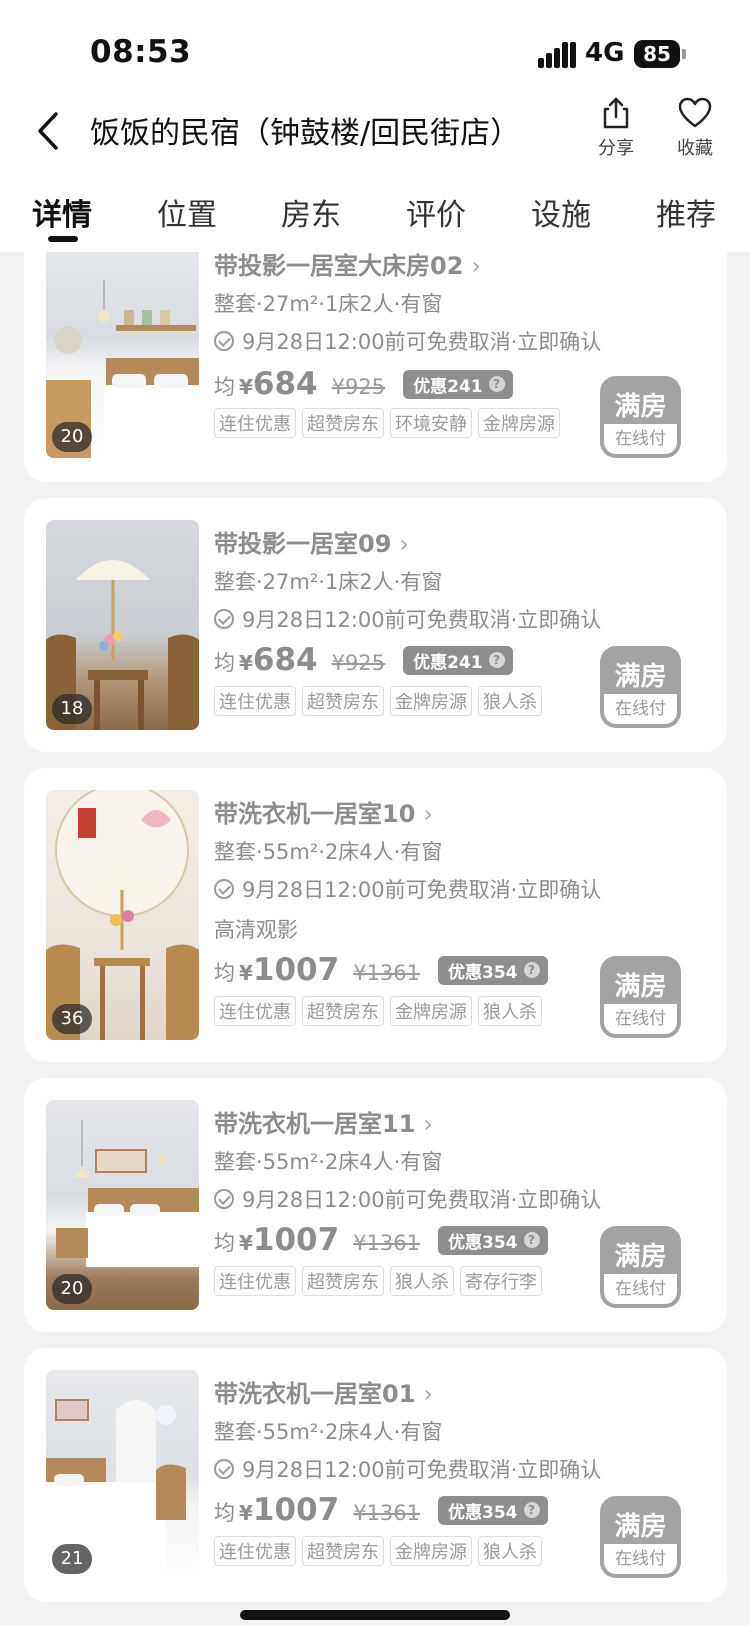  What do you see at coordinates (62, 212) in the screenshot?
I see `tab-details: 详情` at bounding box center [62, 212].